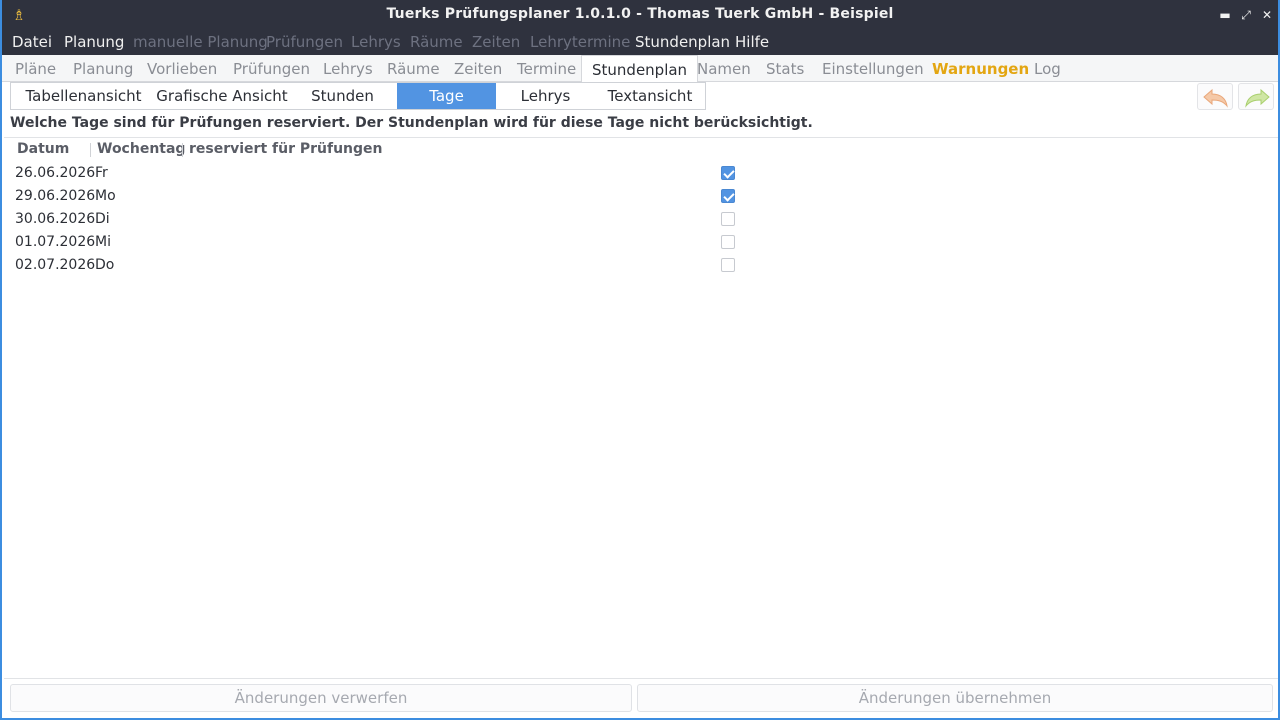 Image resolution: width=1280 pixels, height=720 pixels. What do you see at coordinates (141, 149) in the screenshot?
I see `column-header-wochentag: Wochentag` at bounding box center [141, 149].